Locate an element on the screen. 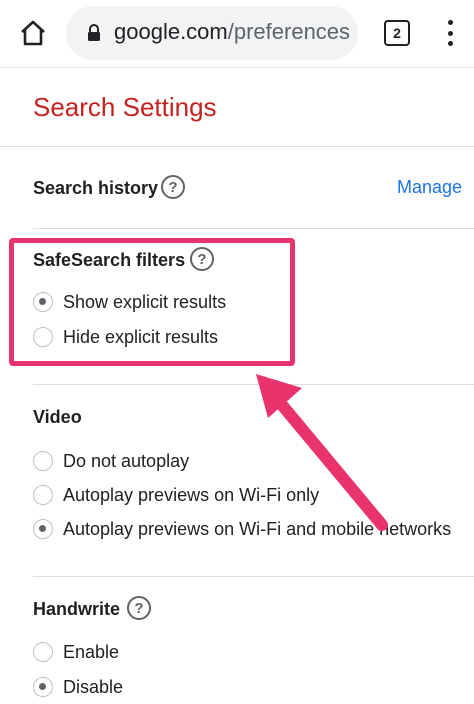 This screenshot has width=474, height=704. radio-label: Do not autoplay is located at coordinates (126, 460).